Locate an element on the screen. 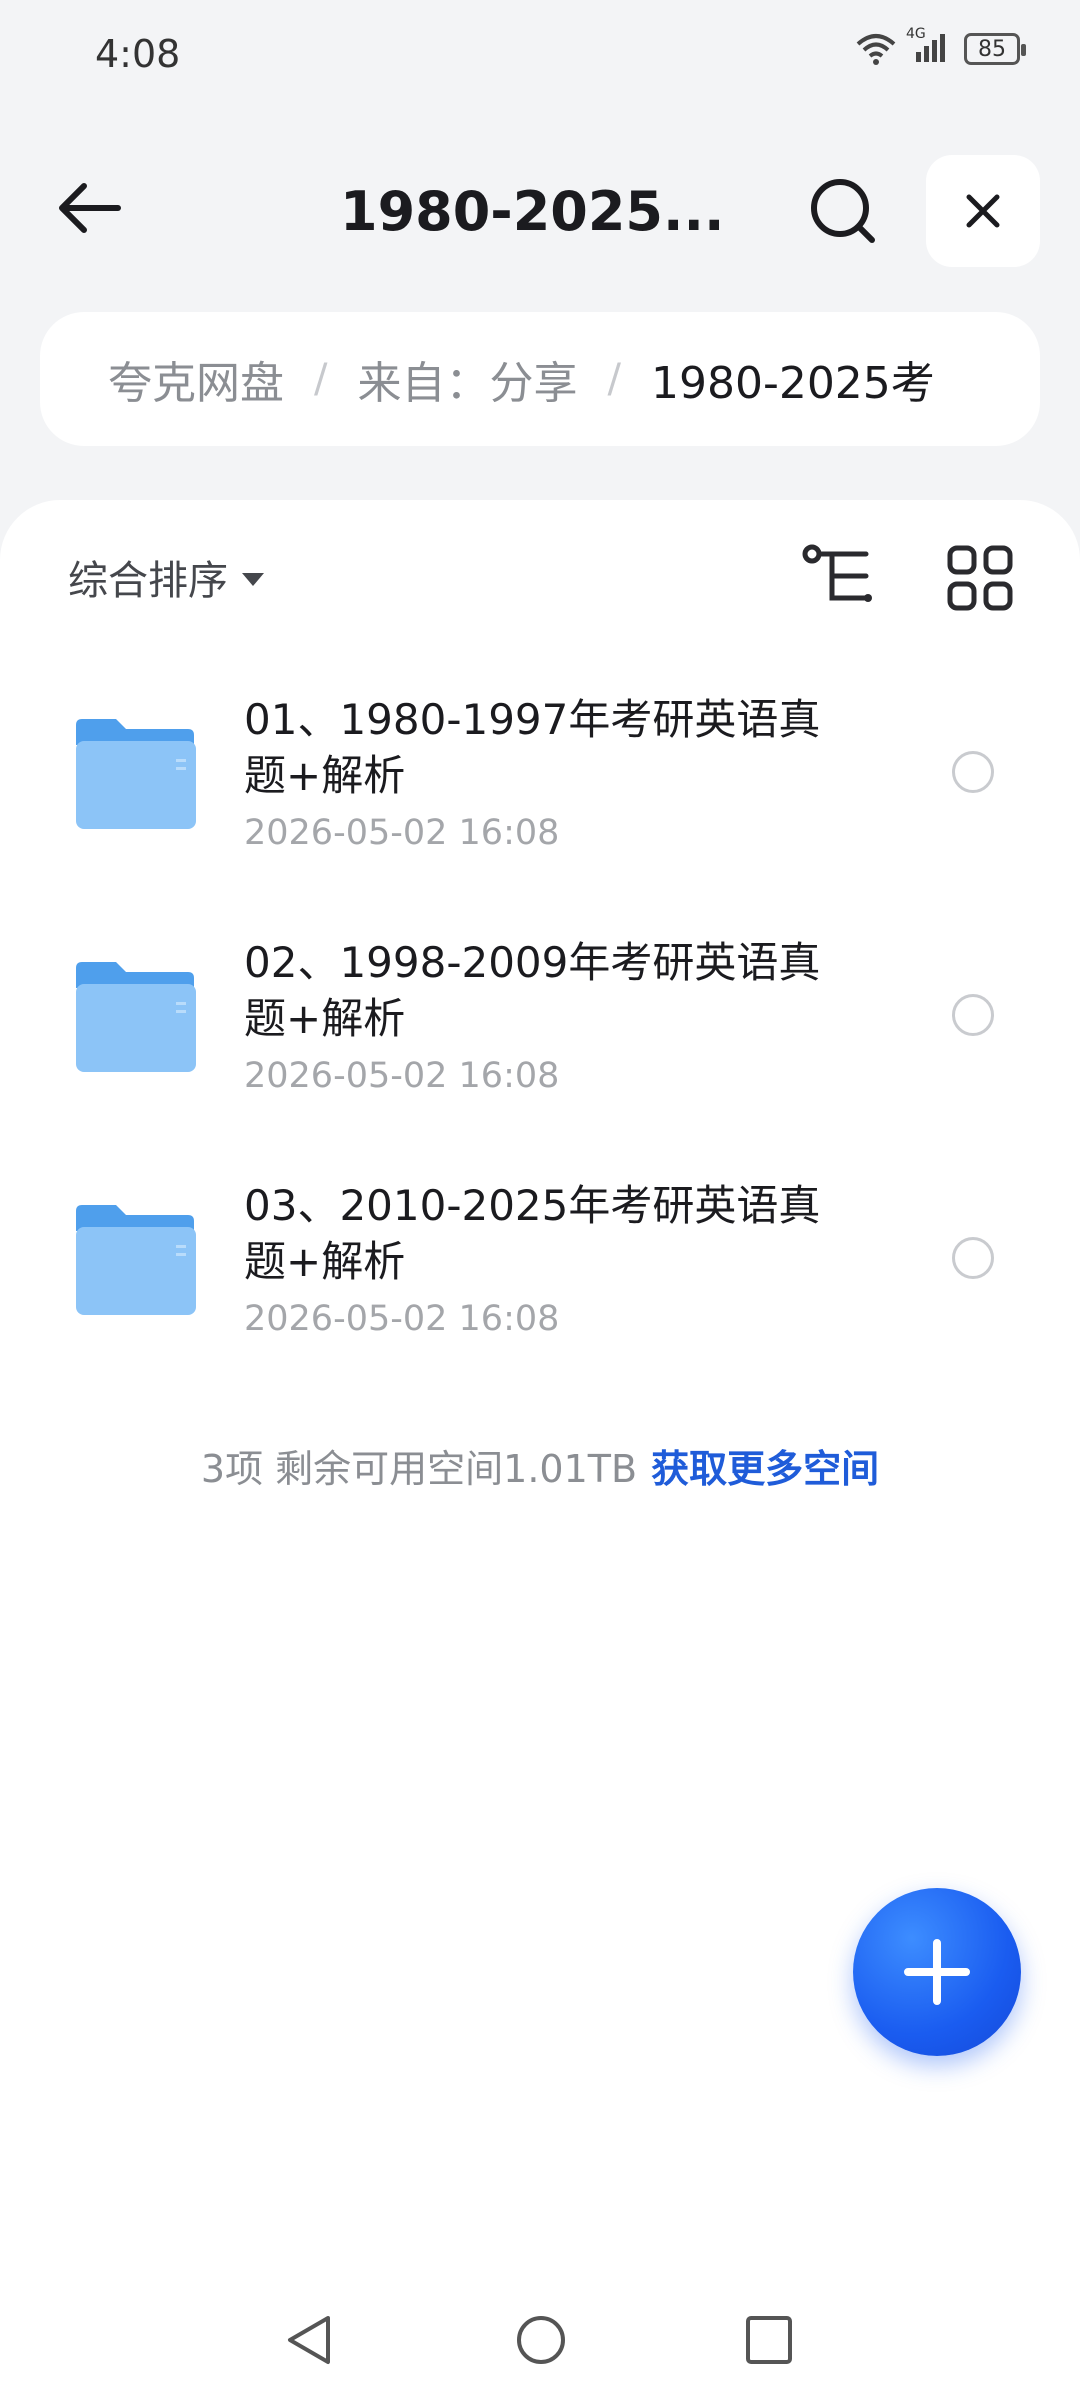 The image size is (1080, 2400). caret-down-icon is located at coordinates (253, 579).